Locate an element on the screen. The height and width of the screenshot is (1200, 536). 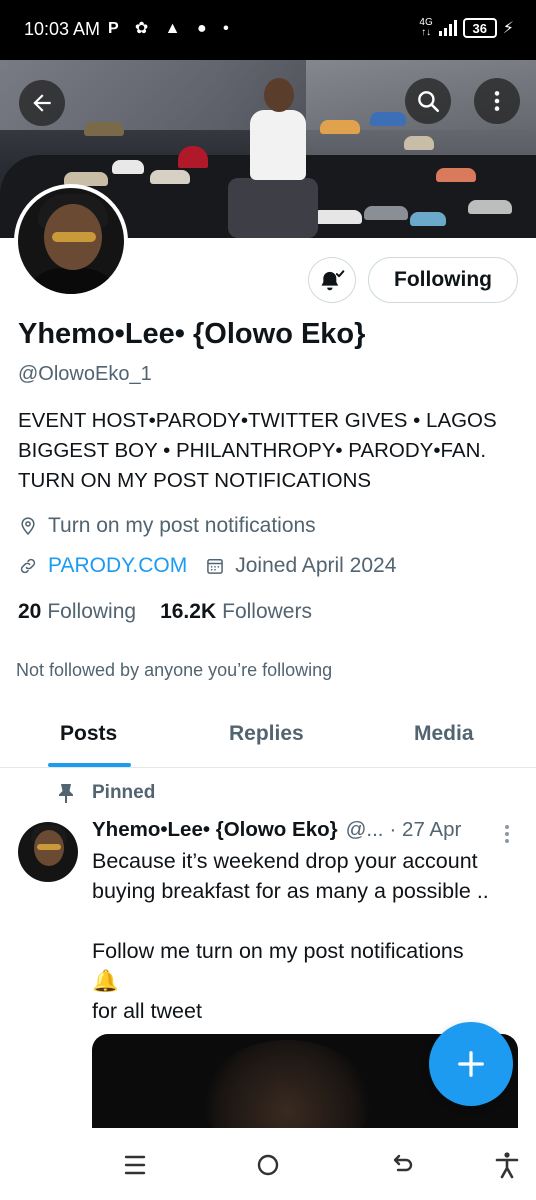
profile-tabs: Posts Replies Media is located at coordinates (268, 734).